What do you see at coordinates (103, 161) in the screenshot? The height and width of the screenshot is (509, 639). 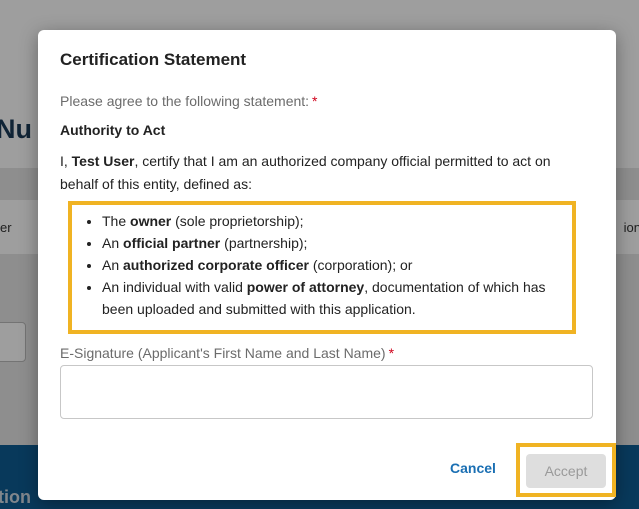 I see `user-name: Test User` at bounding box center [103, 161].